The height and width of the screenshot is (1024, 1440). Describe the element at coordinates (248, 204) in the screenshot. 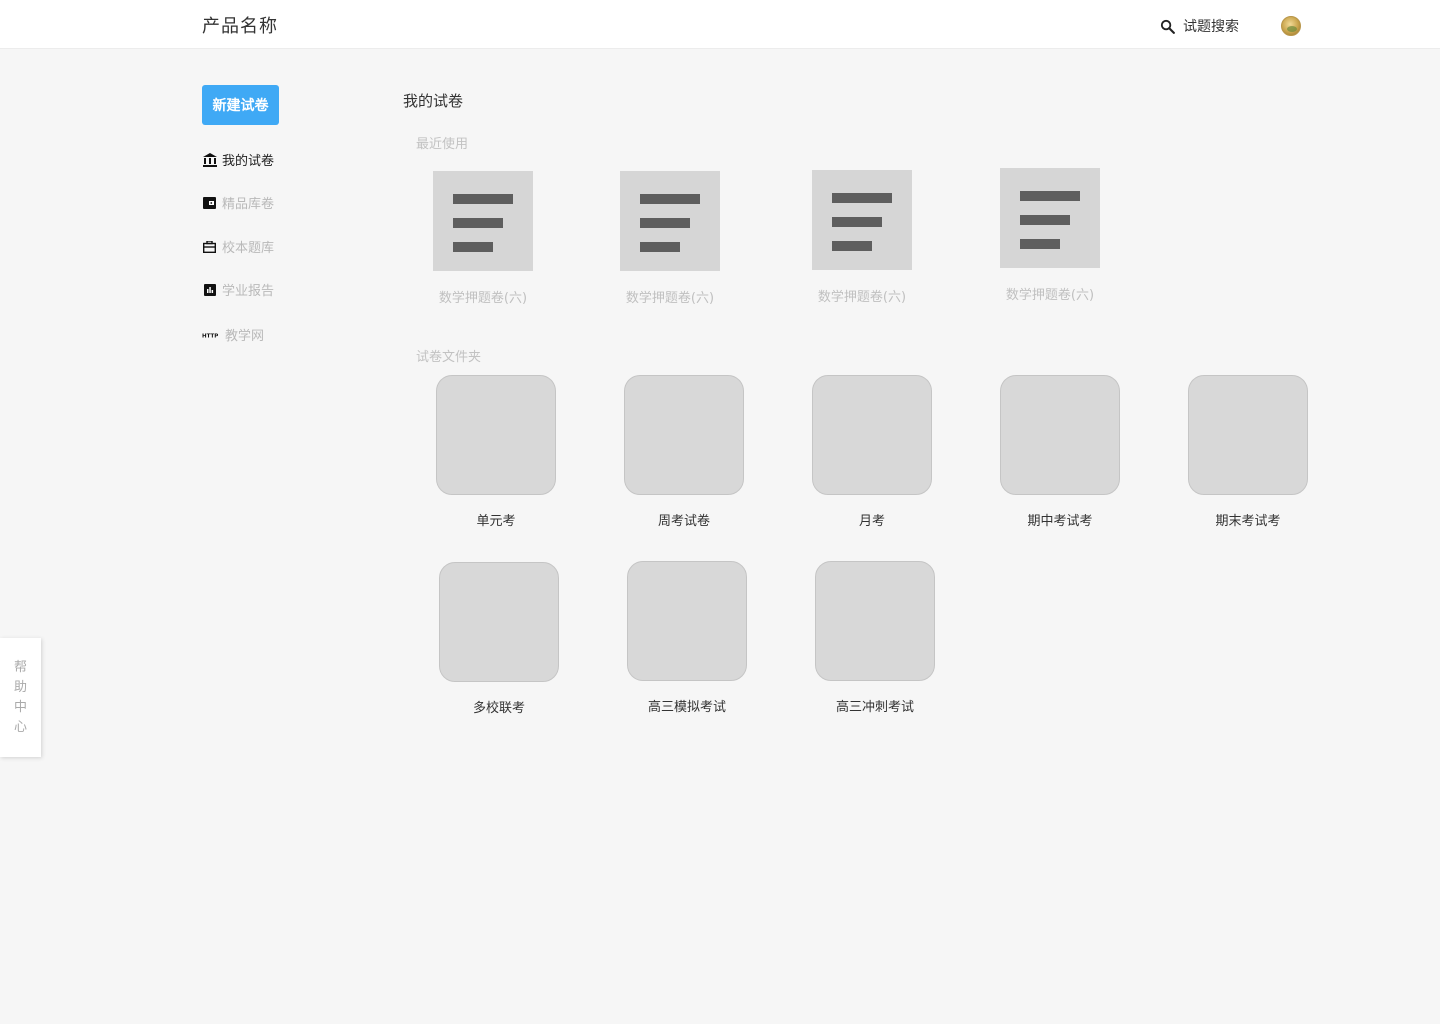

I see `sidebar-item-label: 精品库卷` at that location.